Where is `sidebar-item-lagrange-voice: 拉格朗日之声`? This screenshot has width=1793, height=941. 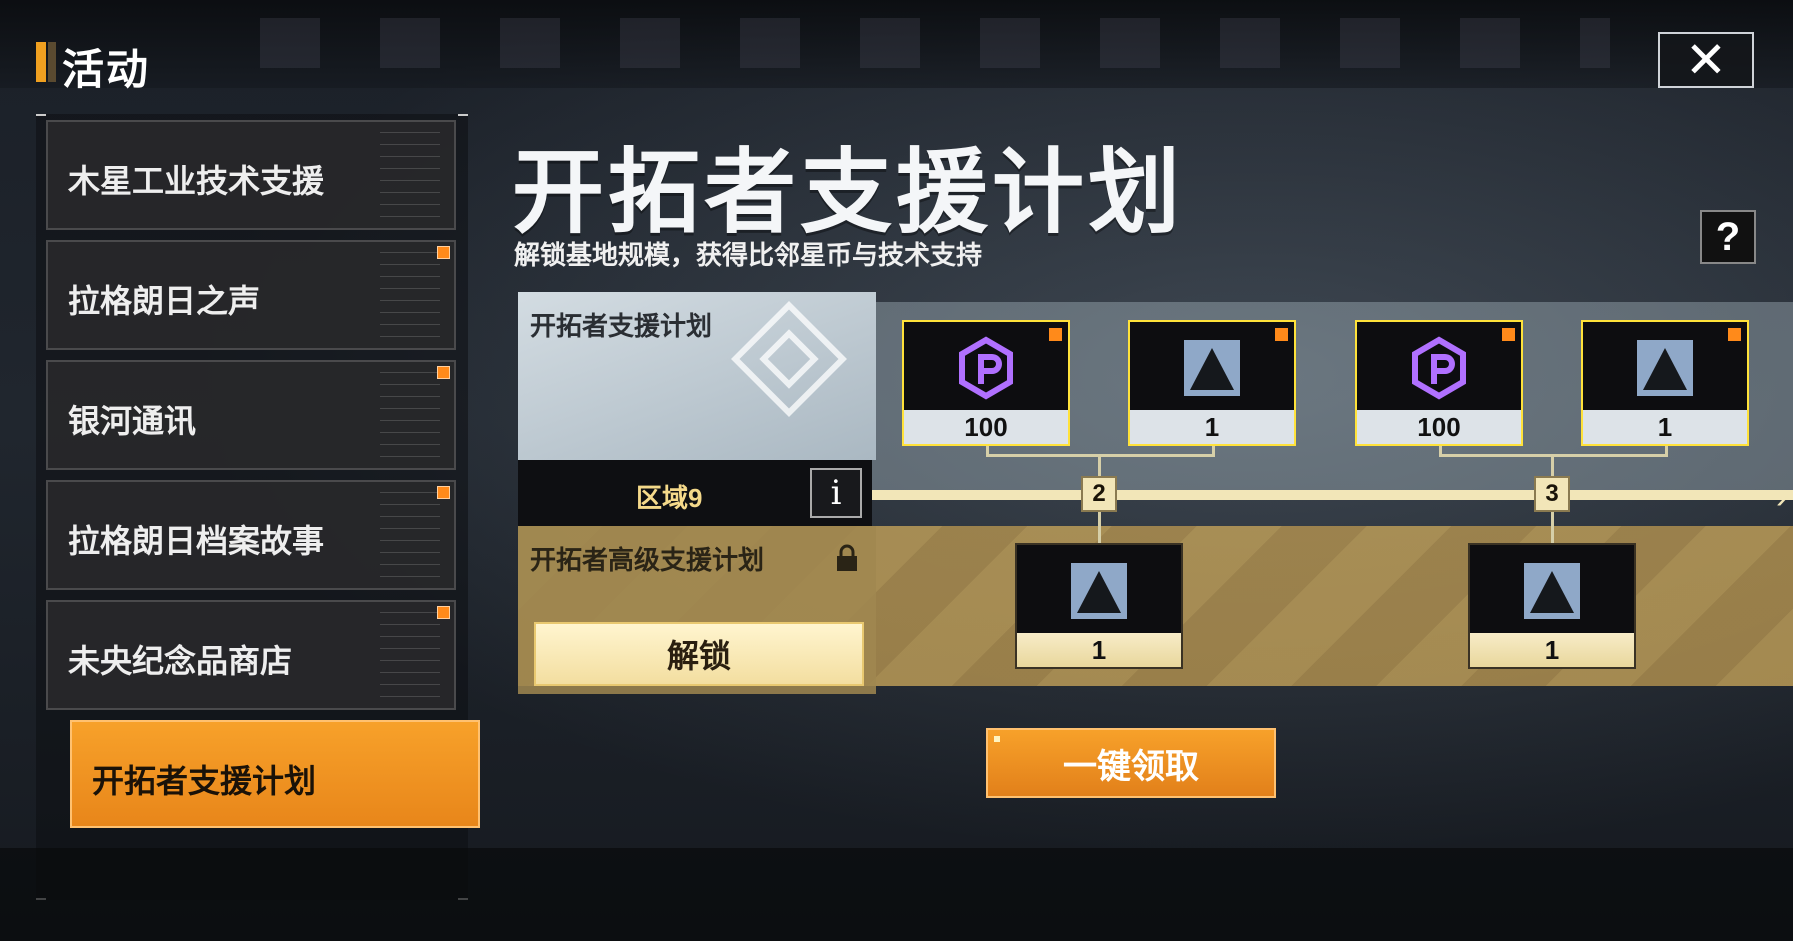 sidebar-item-lagrange-voice: 拉格朗日之声 is located at coordinates (251, 295).